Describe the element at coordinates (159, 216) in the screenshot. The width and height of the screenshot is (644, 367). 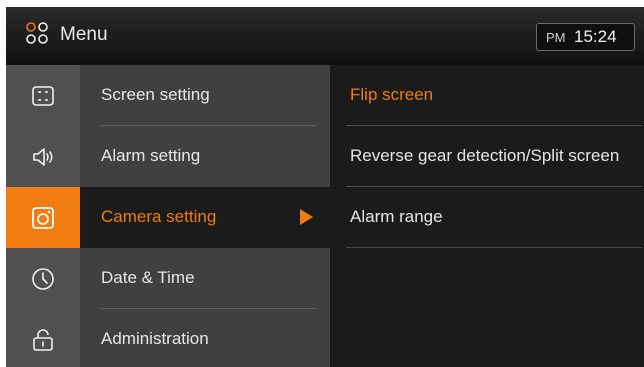
I see `sidebar-item-label: Camera setting` at that location.